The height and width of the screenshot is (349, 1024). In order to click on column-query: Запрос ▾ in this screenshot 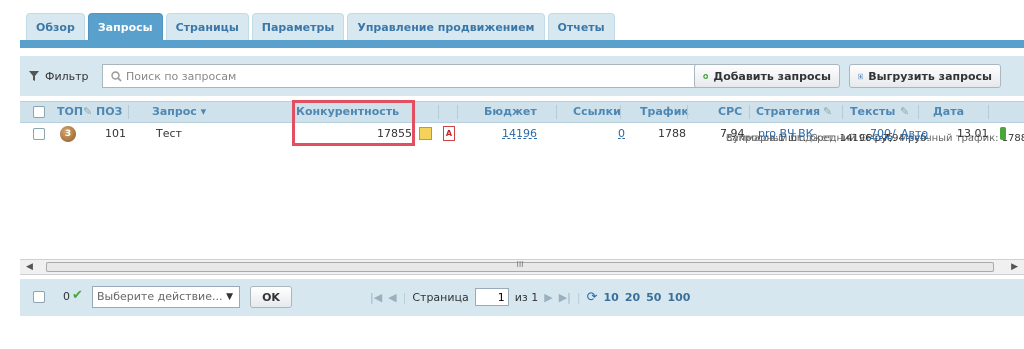, I will do `click(179, 112)`.